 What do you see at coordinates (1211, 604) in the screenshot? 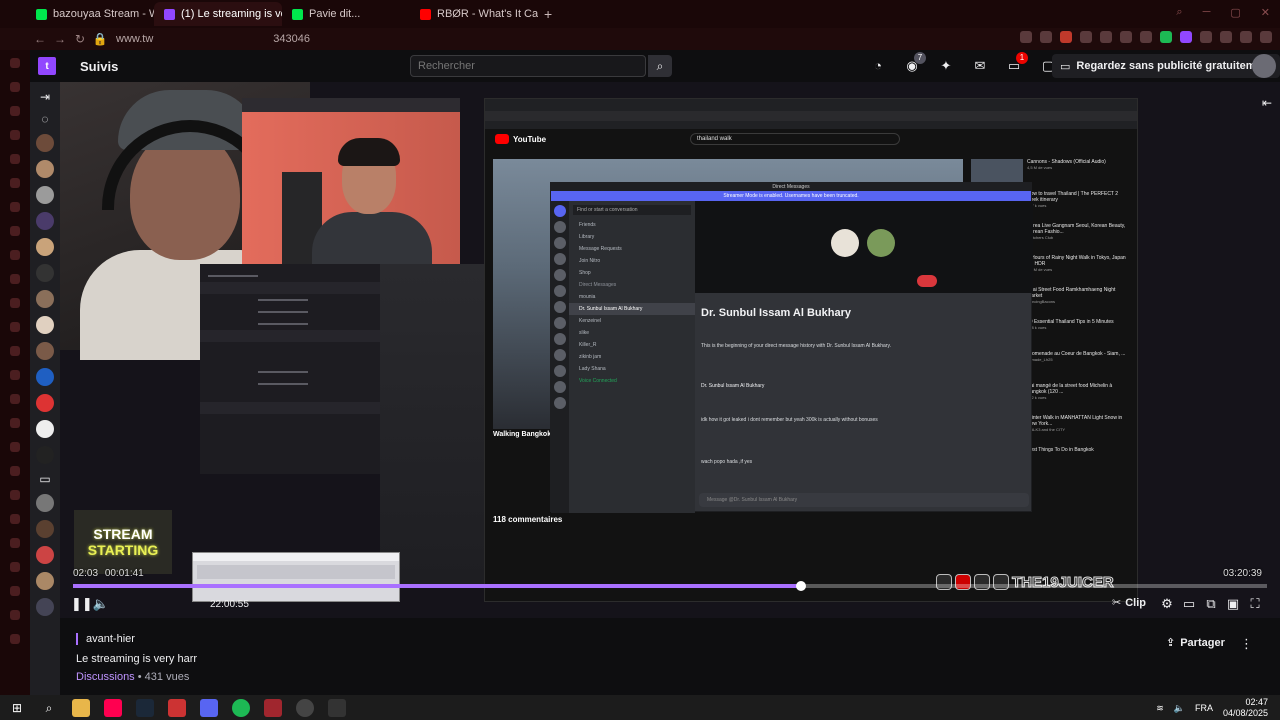
I see `extensions-icon: ⧉` at bounding box center [1211, 604].